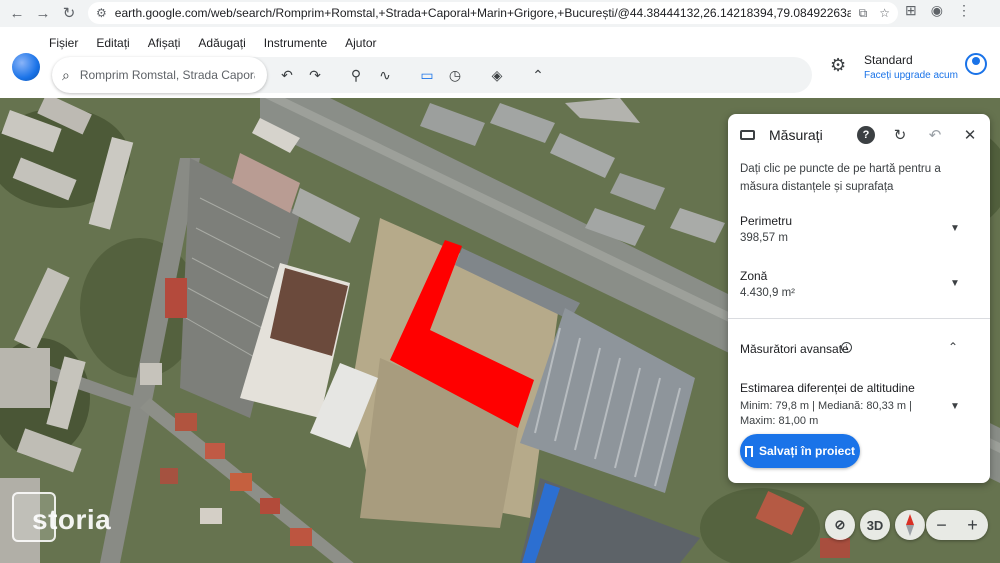 The height and width of the screenshot is (563, 1000). Describe the element at coordinates (794, 349) in the screenshot. I see `advanced-measurements-title: Măsurători avansate` at that location.